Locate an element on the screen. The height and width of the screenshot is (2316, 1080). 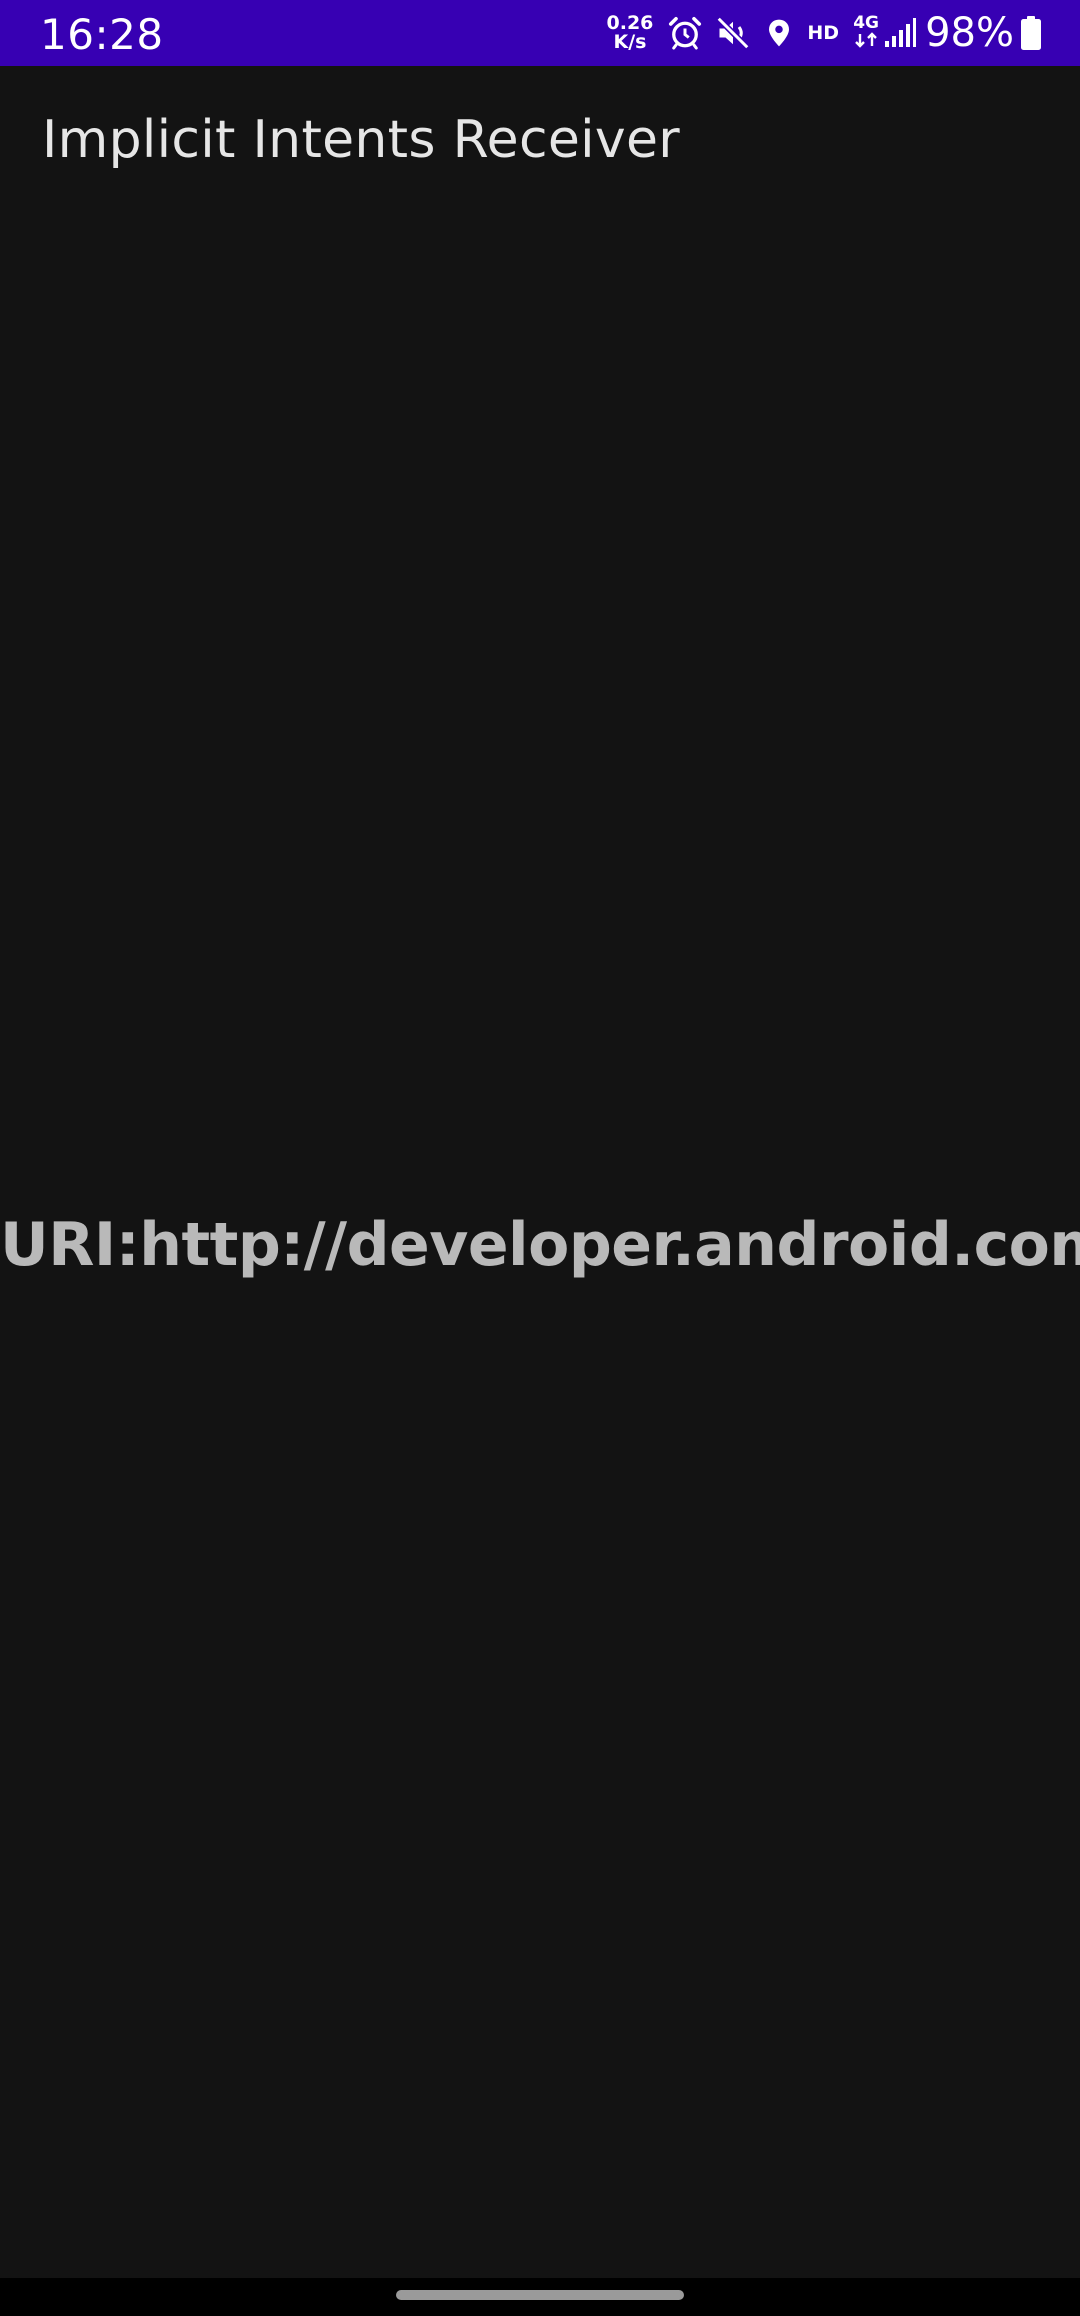
navigation-bar is located at coordinates (540, 2297).